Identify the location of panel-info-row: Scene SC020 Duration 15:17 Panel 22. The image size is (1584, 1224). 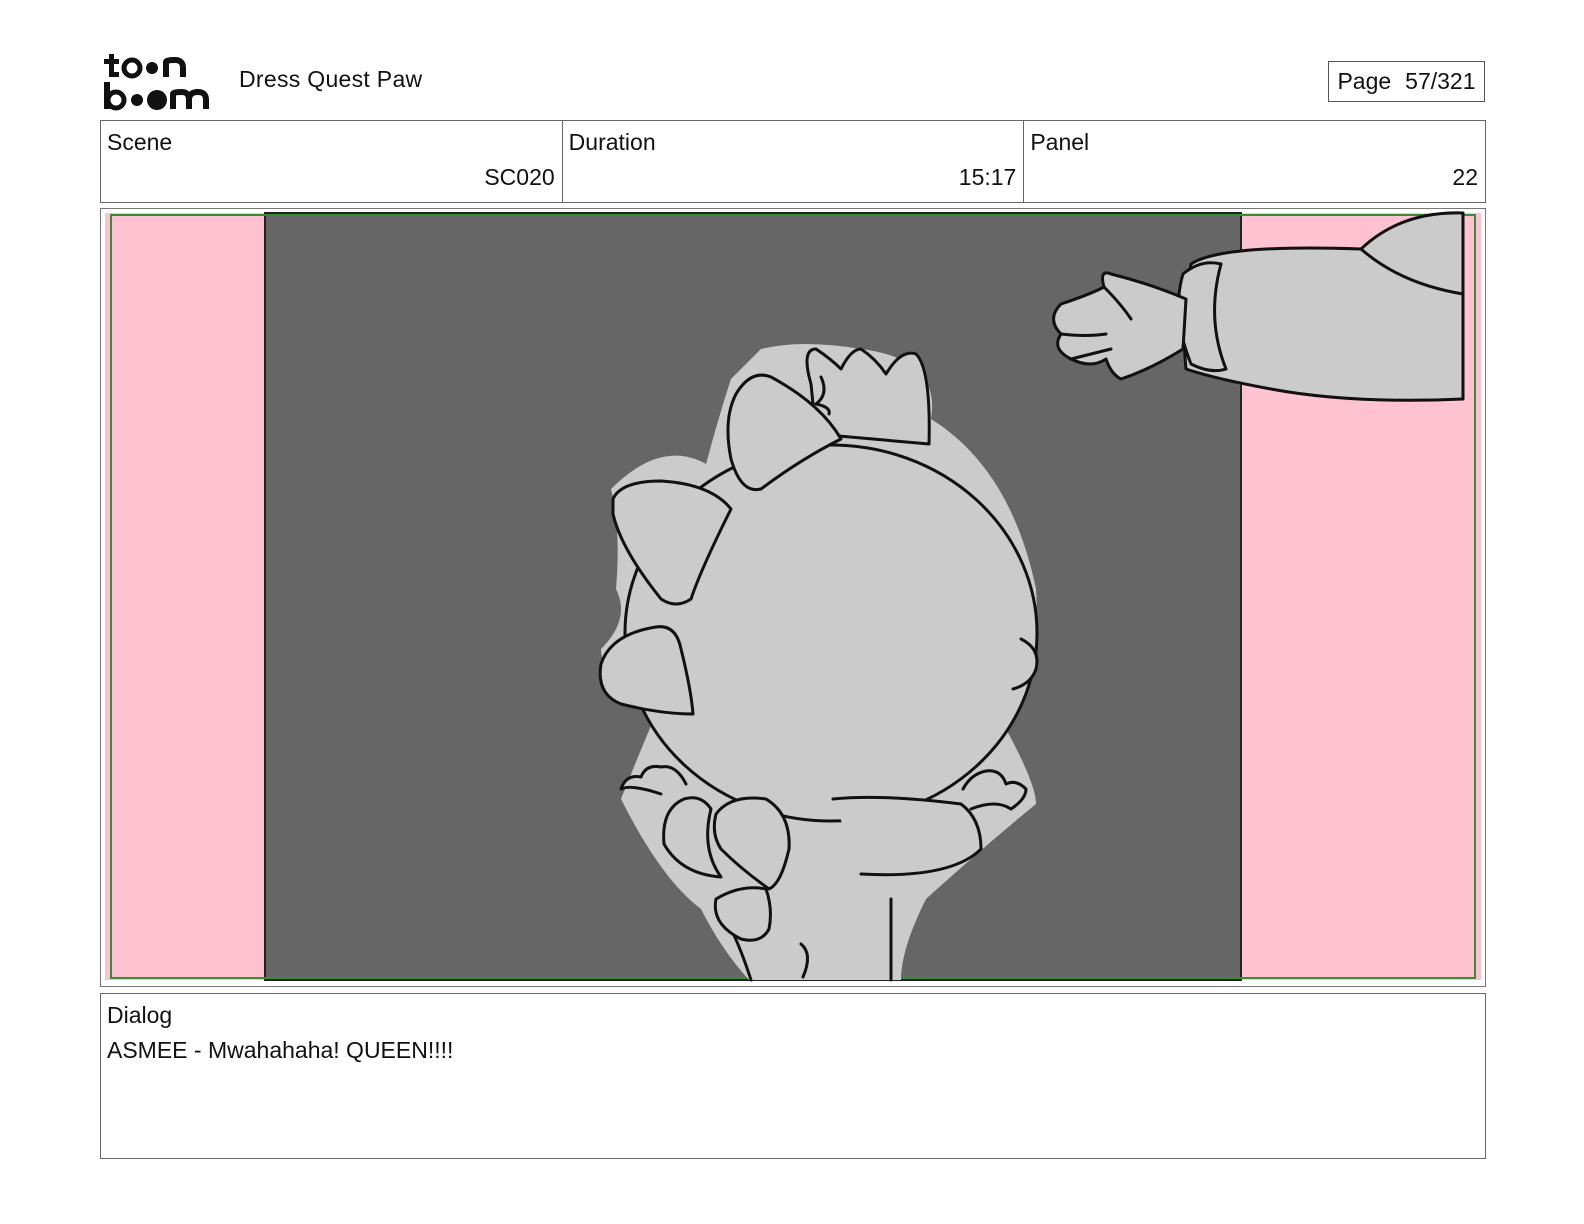
(793, 161).